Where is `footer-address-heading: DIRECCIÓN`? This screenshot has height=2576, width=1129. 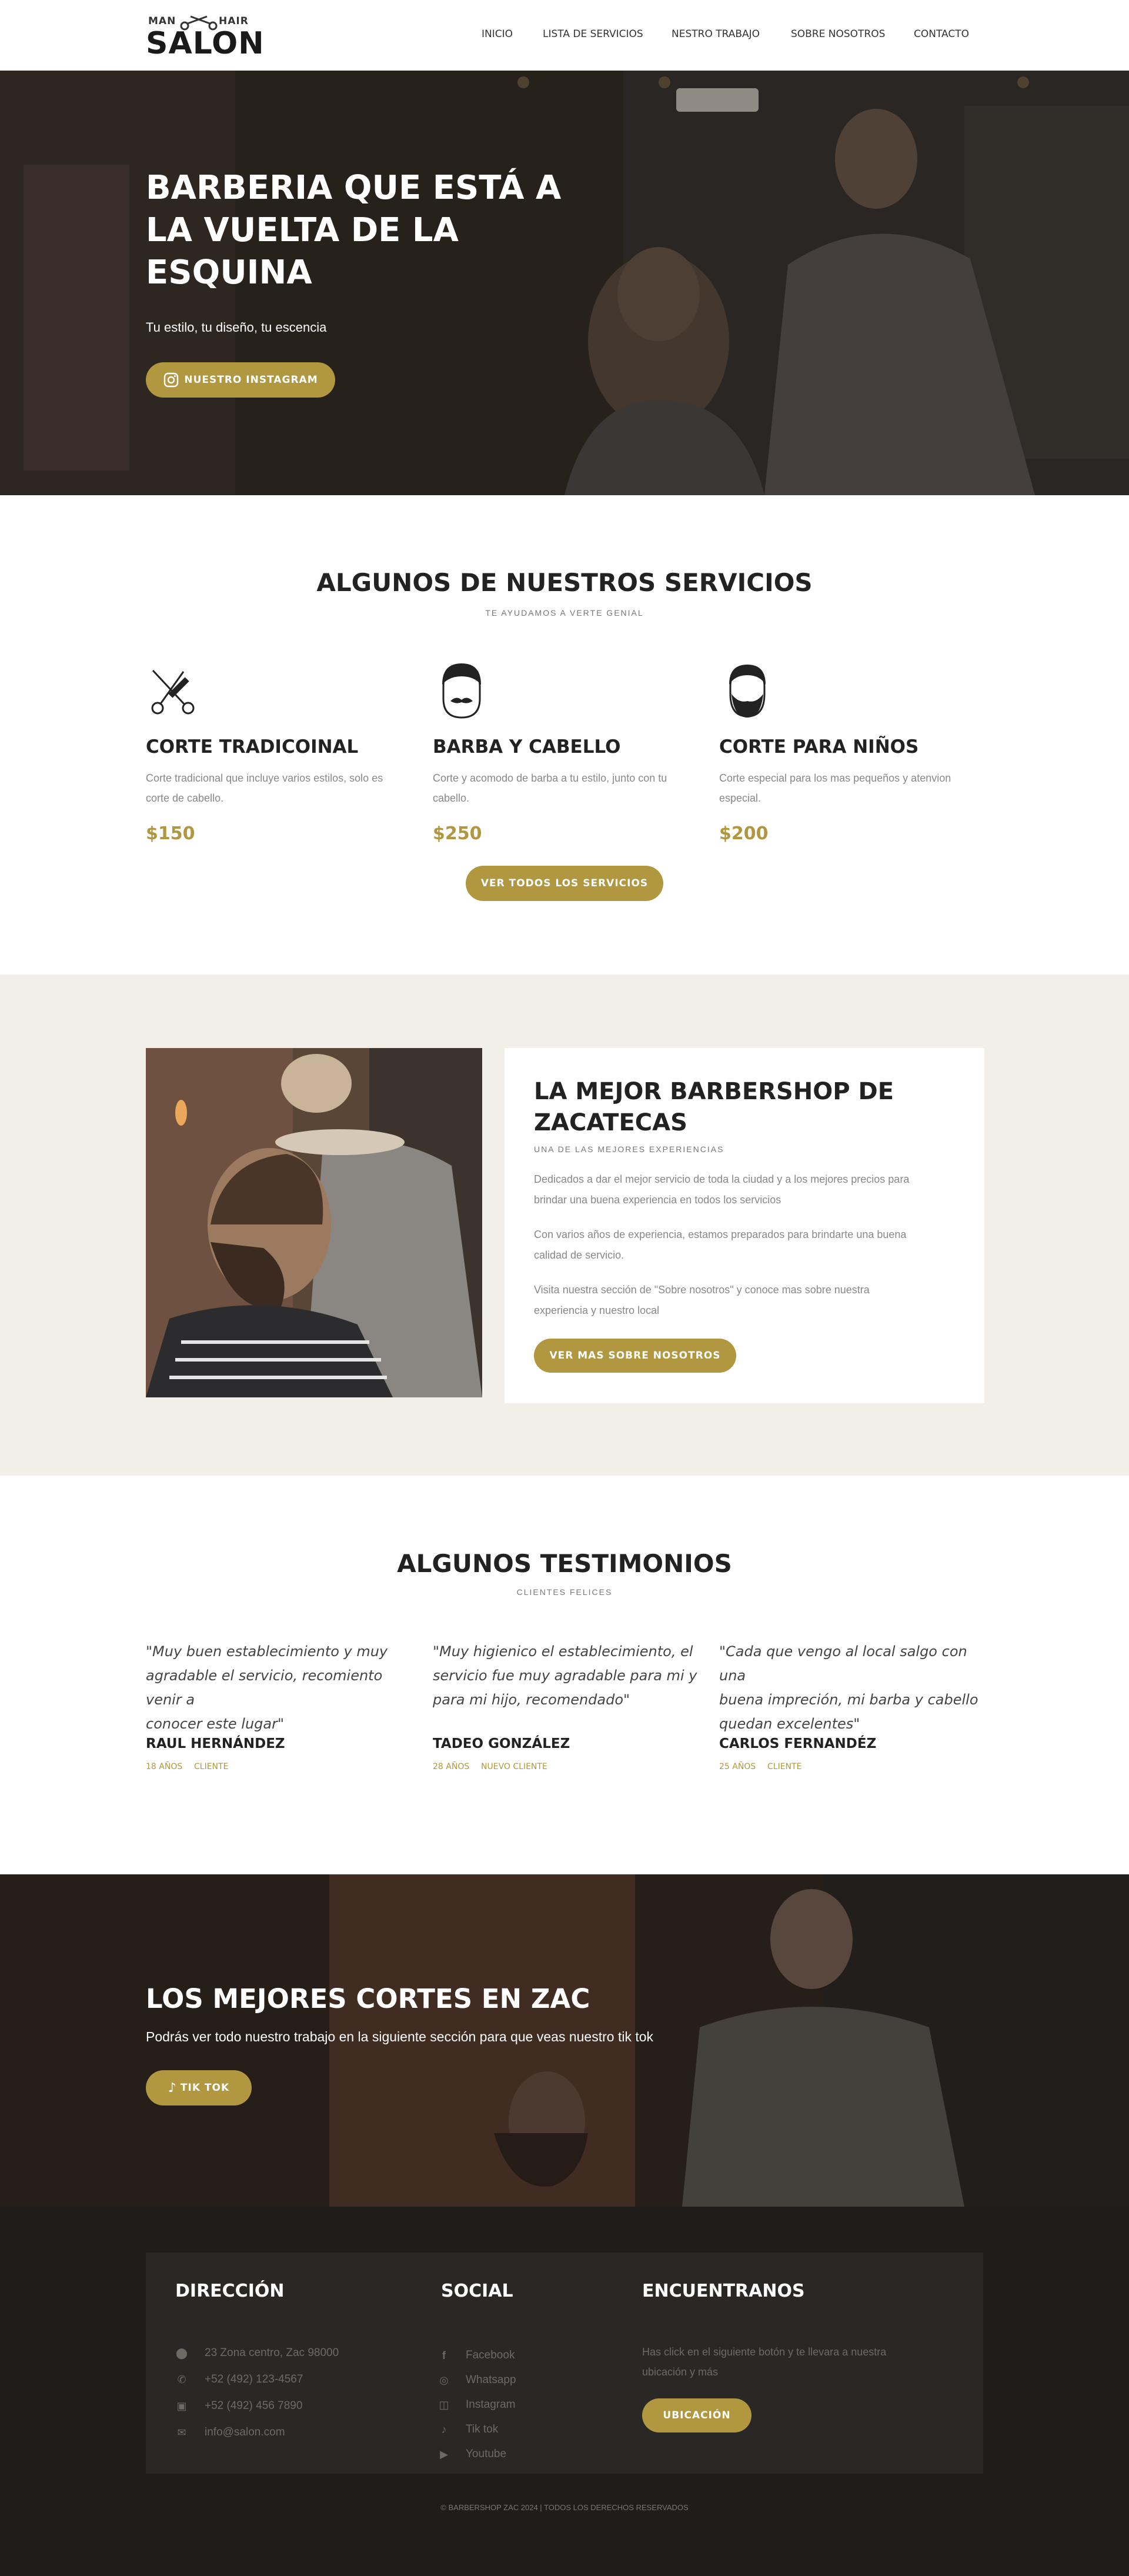
footer-address-heading: DIRECCIÓN is located at coordinates (230, 2291).